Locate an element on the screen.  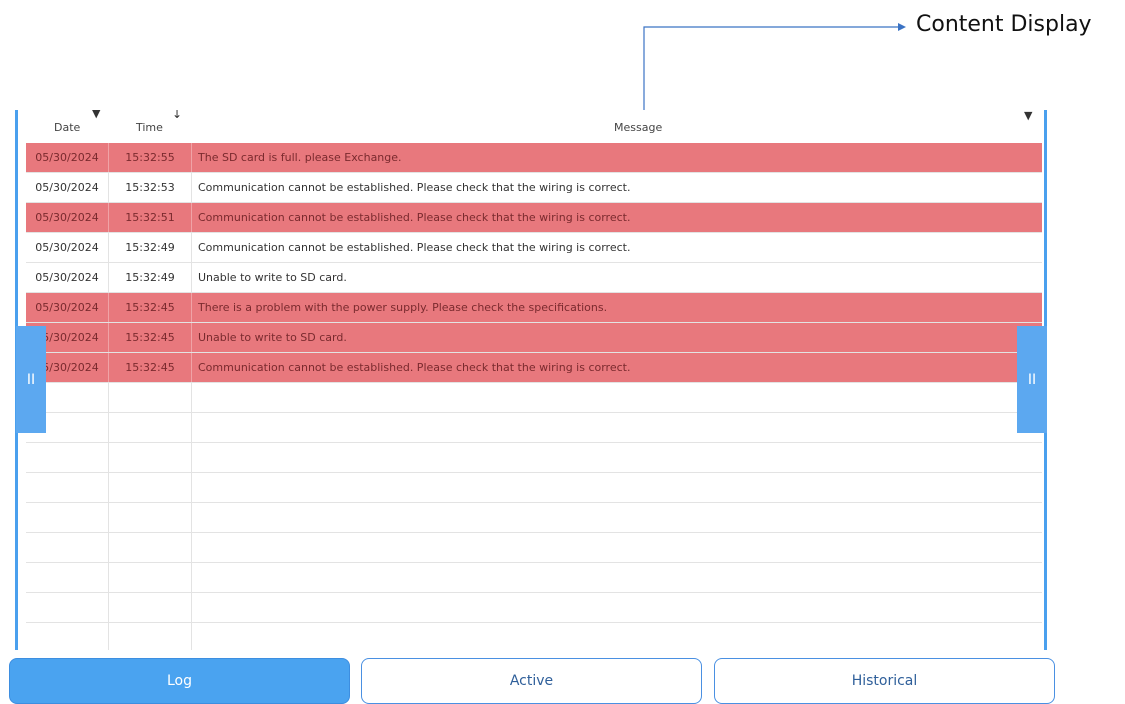
column-header-message: Message is located at coordinates (638, 127).